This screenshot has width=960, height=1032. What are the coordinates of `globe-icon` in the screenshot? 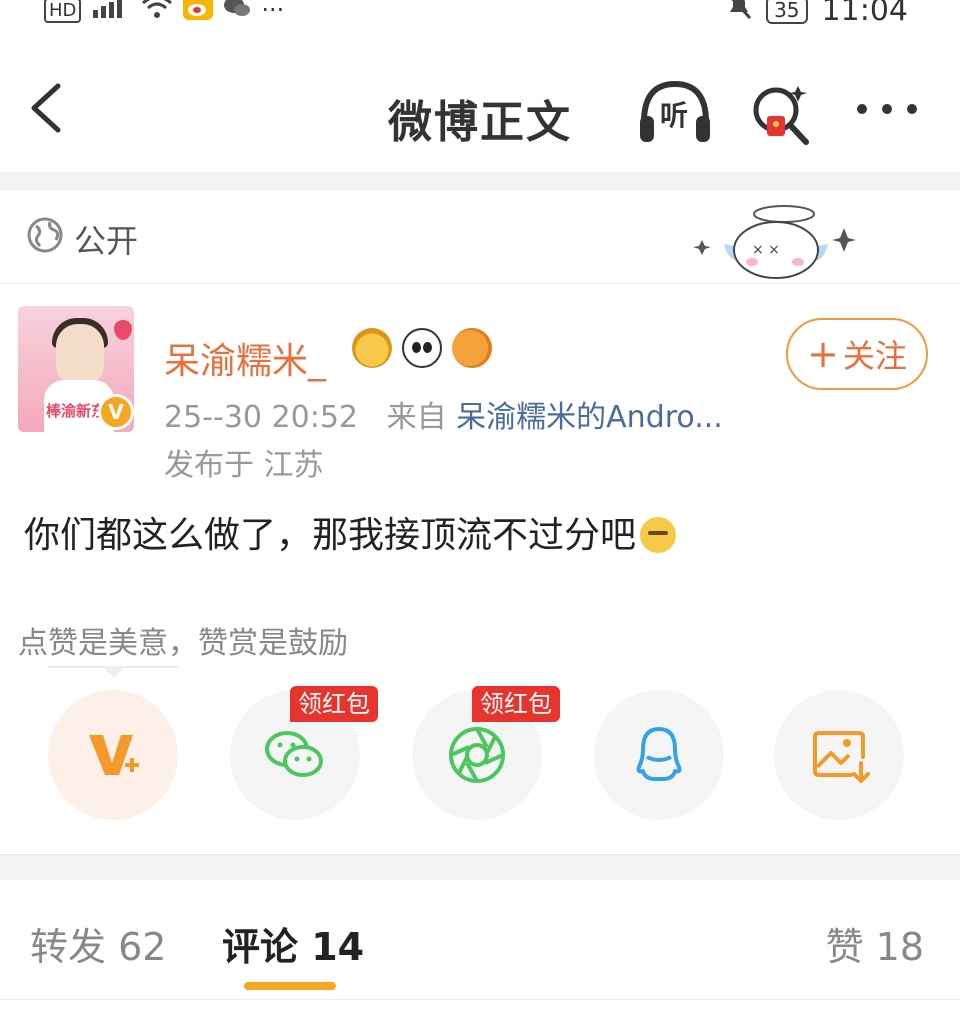 It's located at (45, 235).